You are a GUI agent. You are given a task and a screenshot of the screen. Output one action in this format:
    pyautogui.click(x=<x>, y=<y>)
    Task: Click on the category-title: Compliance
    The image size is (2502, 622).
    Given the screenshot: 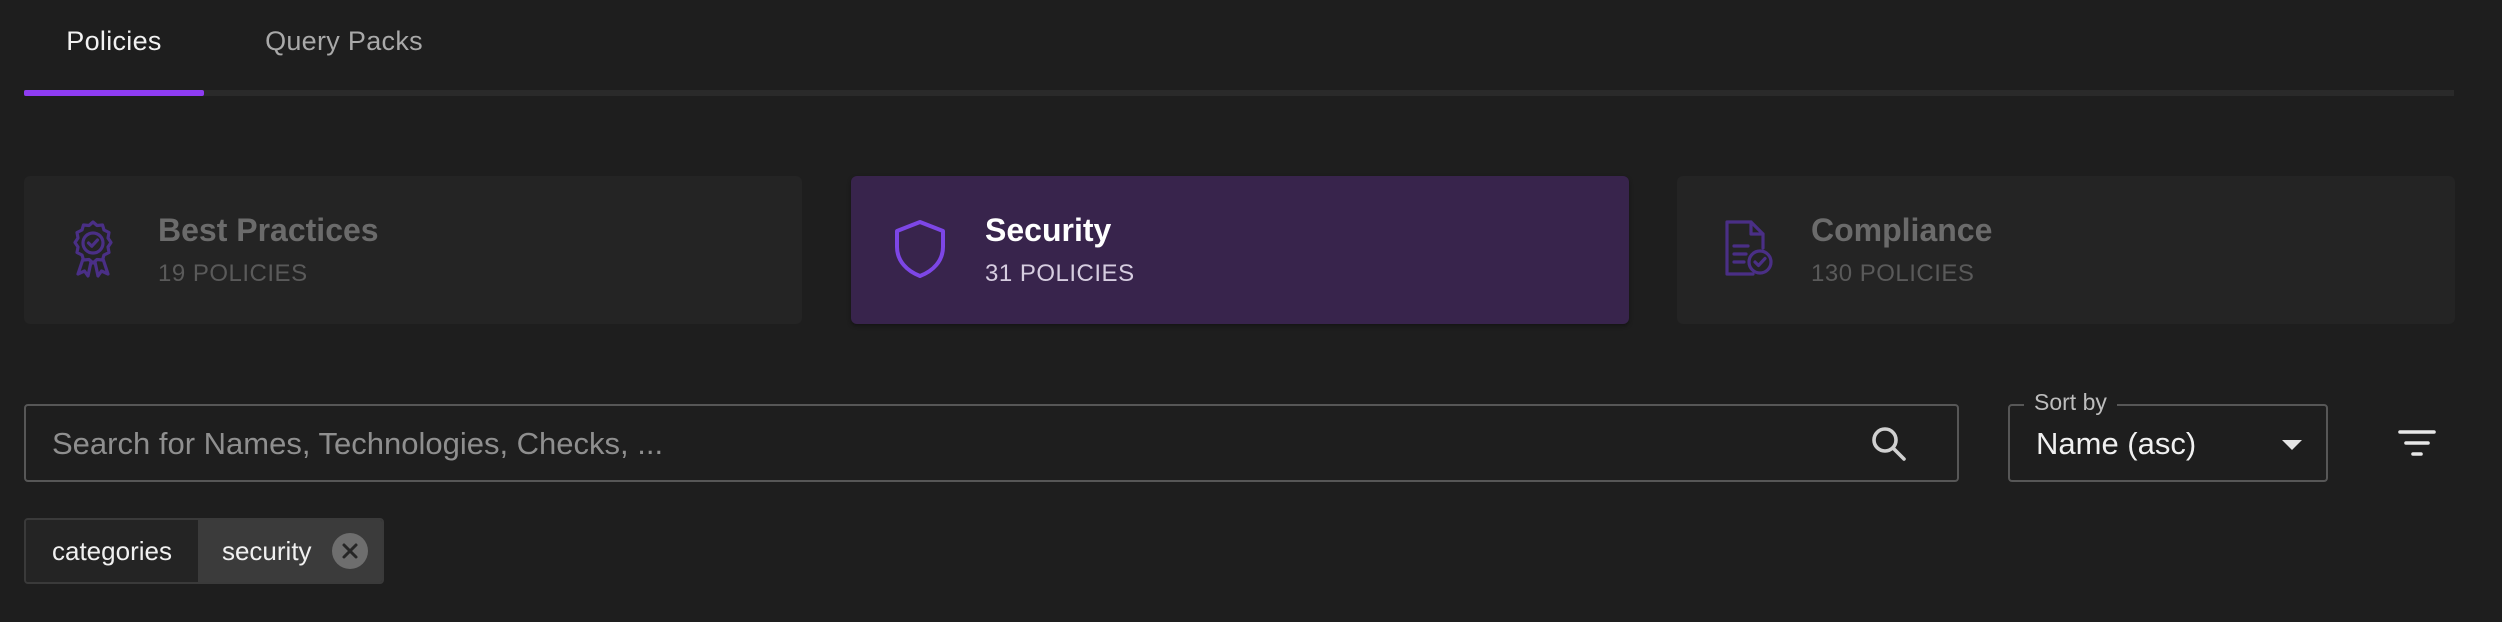 What is the action you would take?
    pyautogui.click(x=1902, y=230)
    